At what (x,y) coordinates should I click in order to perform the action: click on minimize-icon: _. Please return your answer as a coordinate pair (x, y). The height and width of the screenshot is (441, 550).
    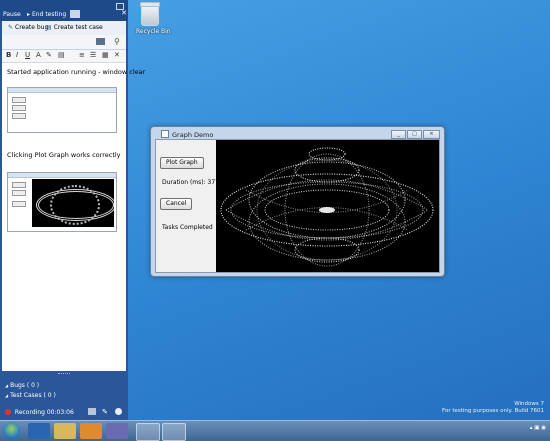
    Looking at the image, I should click on (398, 134).